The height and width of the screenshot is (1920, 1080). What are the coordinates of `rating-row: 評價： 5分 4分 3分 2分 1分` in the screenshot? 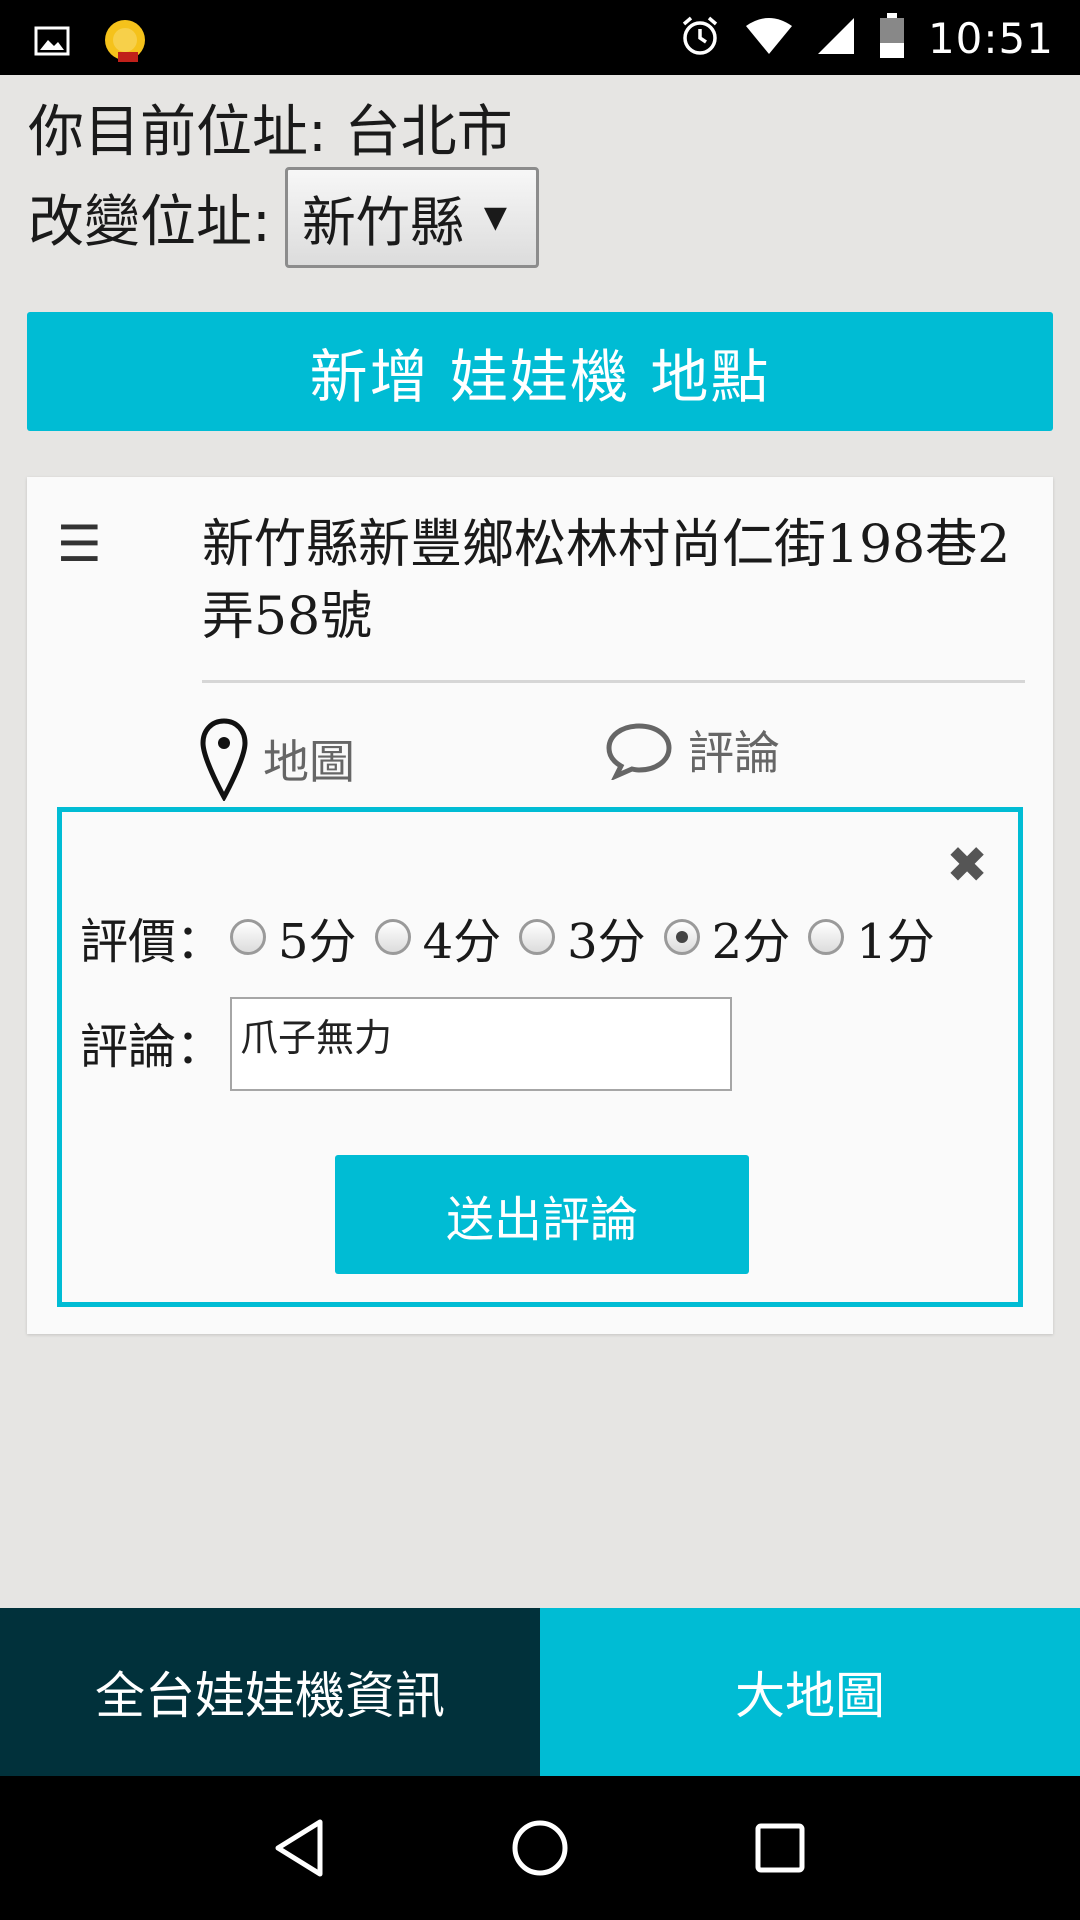 It's located at (516, 937).